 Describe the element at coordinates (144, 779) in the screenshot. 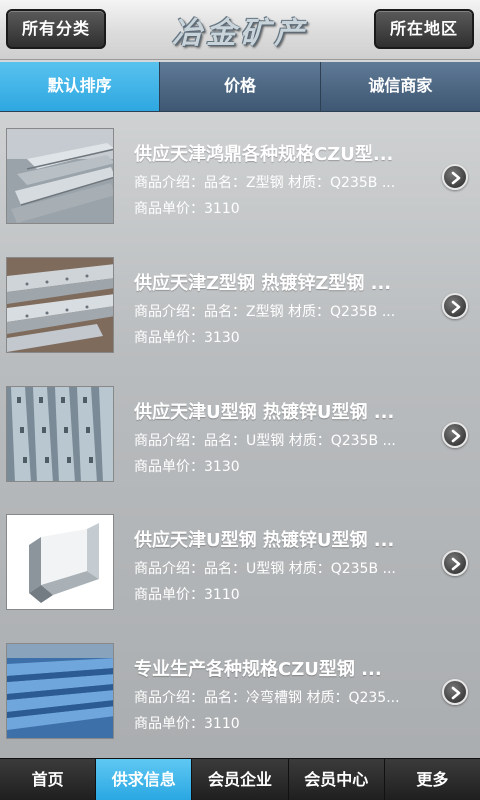

I see `nav-supply-demand: 供求信息` at that location.